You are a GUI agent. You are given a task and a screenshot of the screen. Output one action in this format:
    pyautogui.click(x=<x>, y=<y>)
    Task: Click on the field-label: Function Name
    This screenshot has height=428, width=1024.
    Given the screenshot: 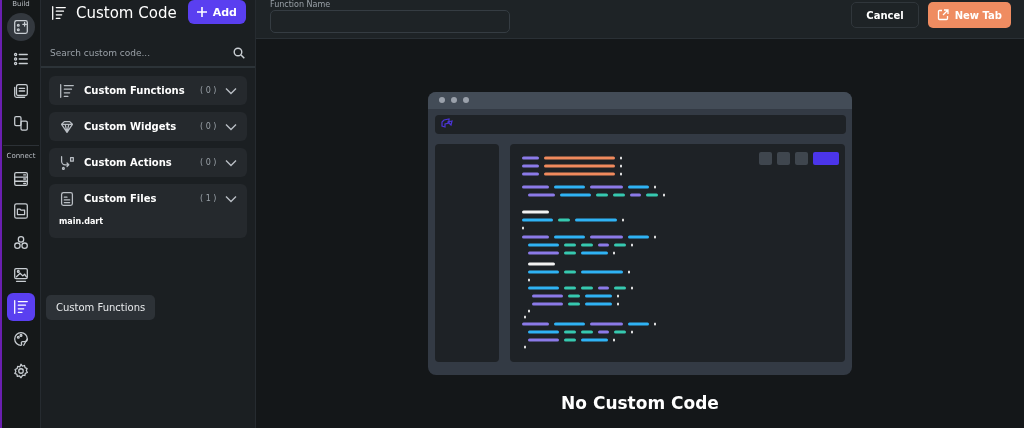 What is the action you would take?
    pyautogui.click(x=300, y=4)
    